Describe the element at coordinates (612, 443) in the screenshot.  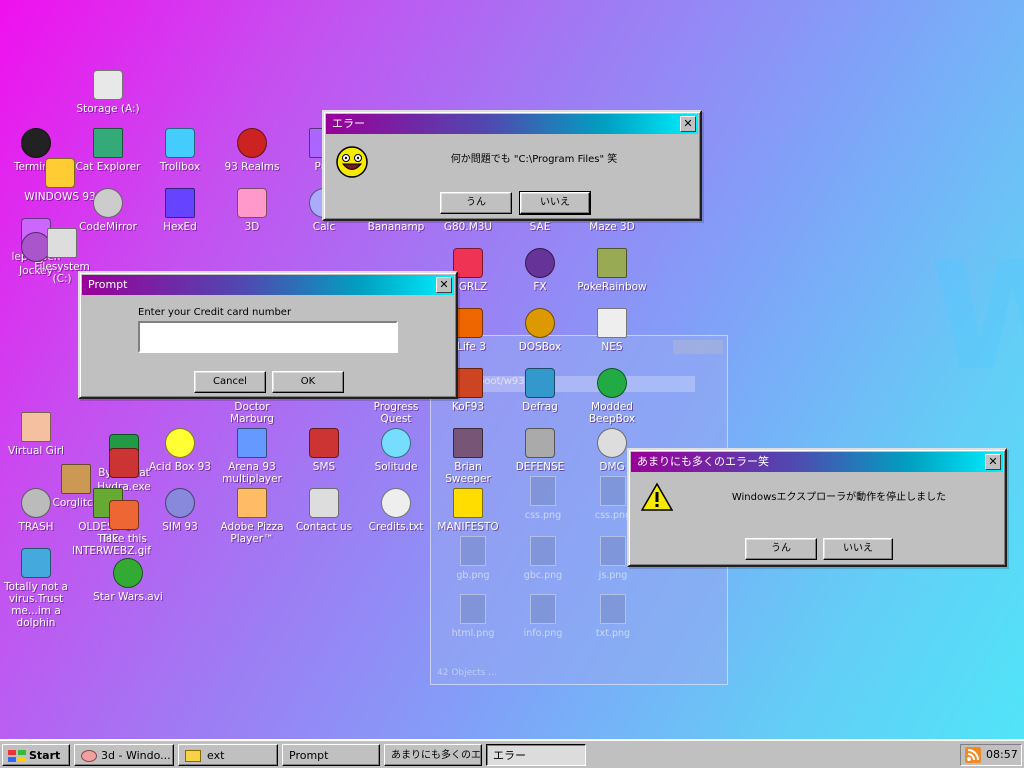
I see `dmg-icon` at that location.